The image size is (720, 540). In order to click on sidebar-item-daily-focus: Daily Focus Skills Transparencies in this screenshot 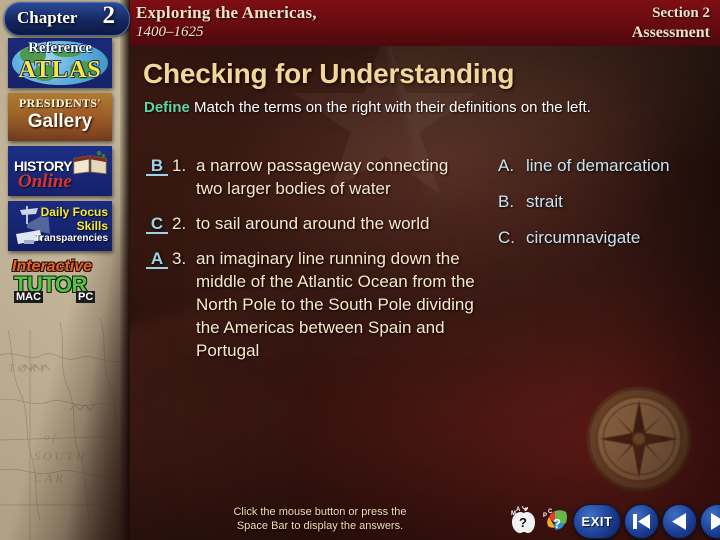, I will do `click(60, 226)`.